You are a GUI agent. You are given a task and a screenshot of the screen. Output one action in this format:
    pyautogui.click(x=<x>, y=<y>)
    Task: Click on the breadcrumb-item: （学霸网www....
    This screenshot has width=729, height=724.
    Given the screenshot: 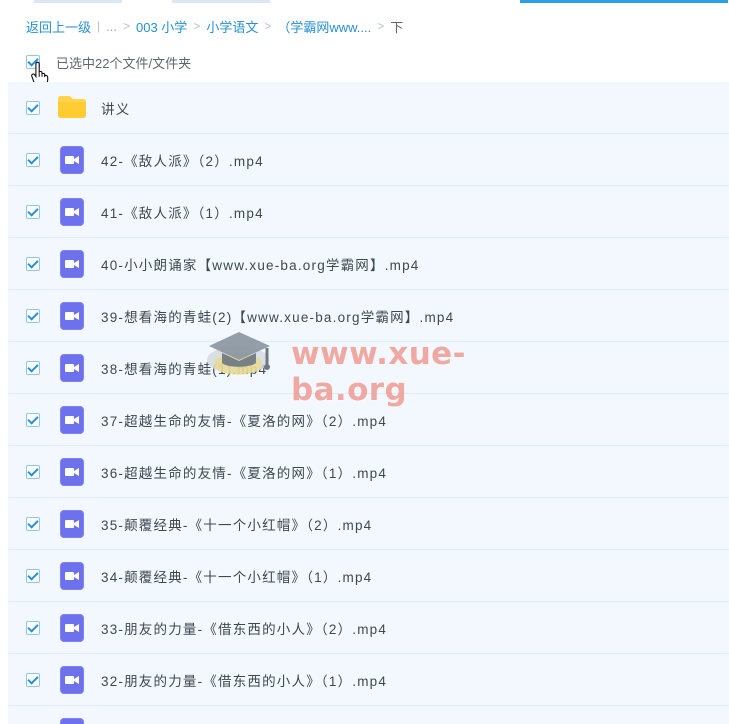 What is the action you would take?
    pyautogui.click(x=324, y=26)
    